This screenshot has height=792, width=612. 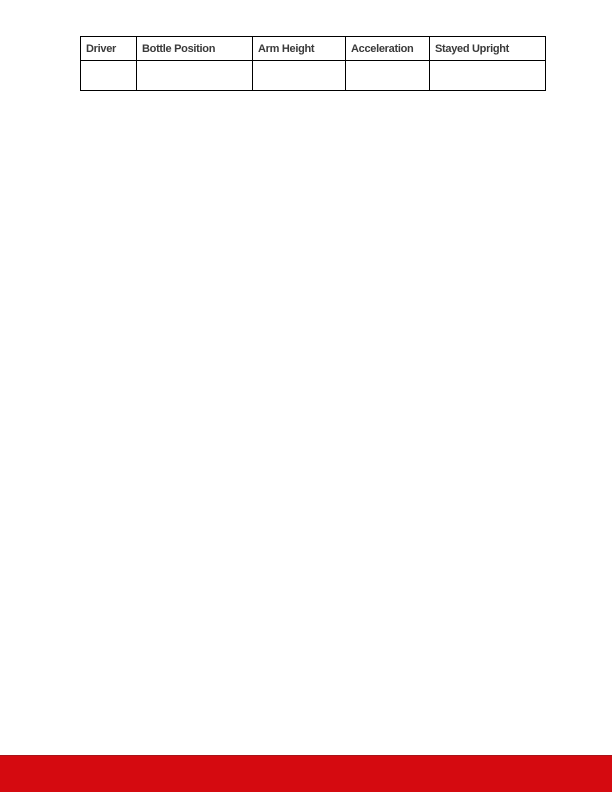 I want to click on cell-acceleration, so click(x=387, y=75).